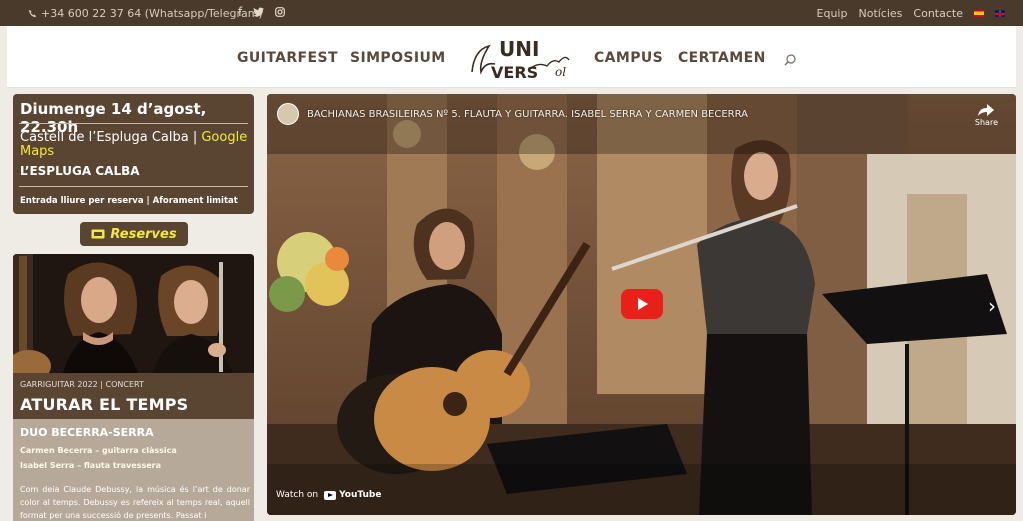  What do you see at coordinates (87, 432) in the screenshot?
I see `artists-name: DUO BECERRA-SERRA` at bounding box center [87, 432].